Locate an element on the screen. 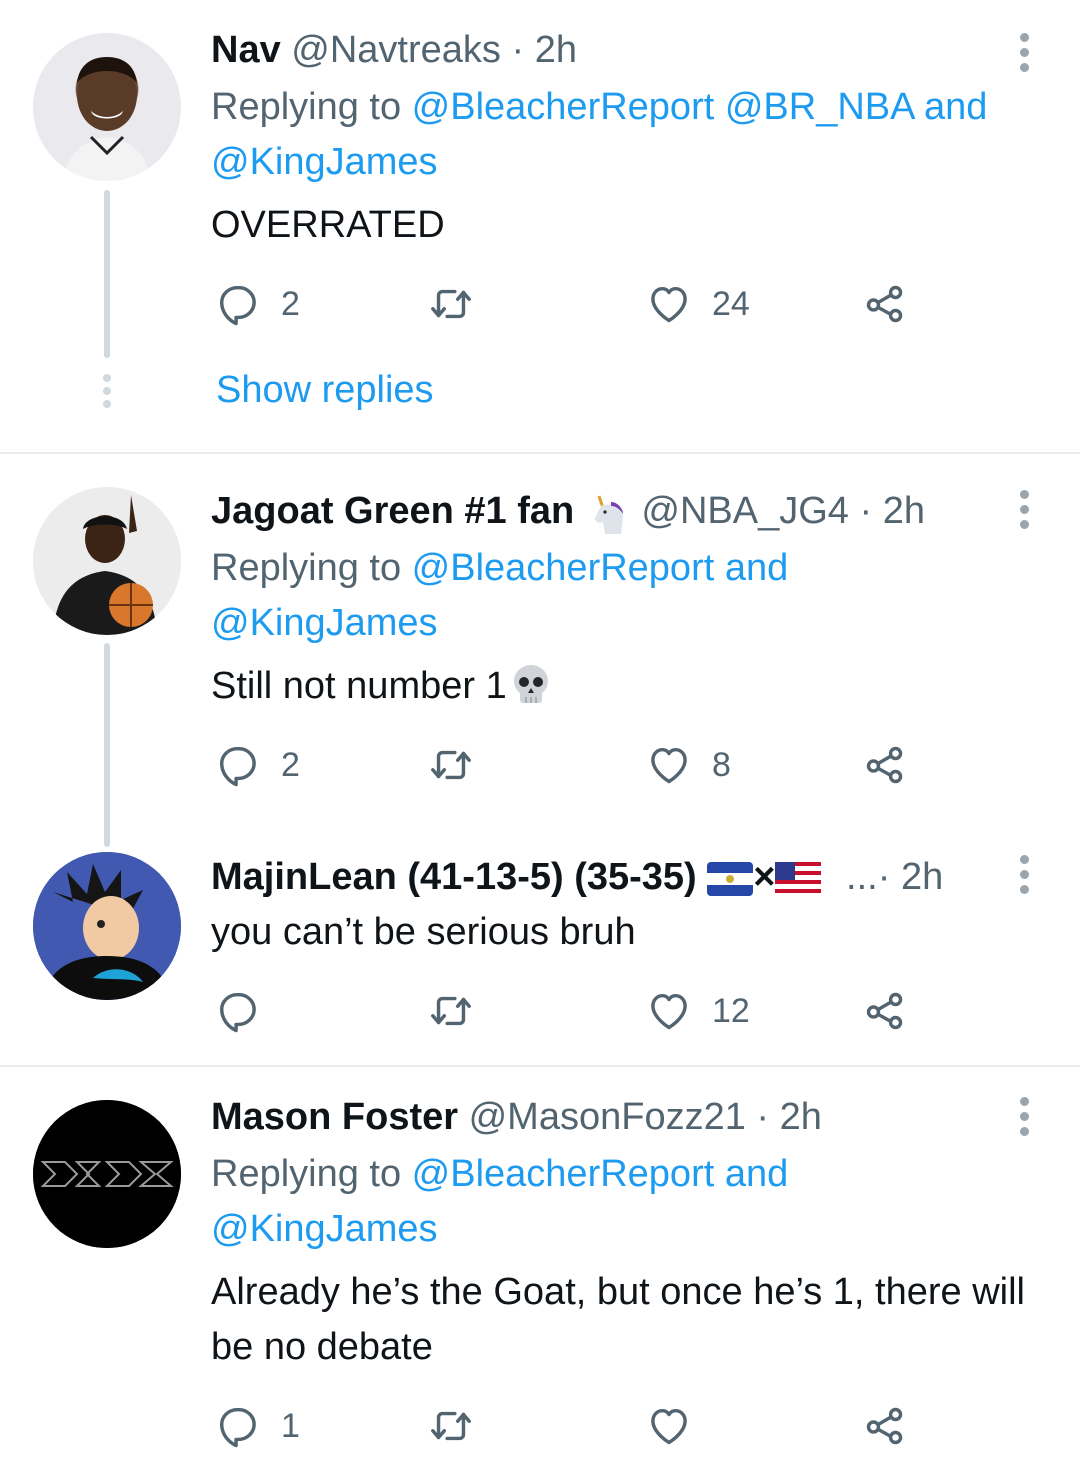 This screenshot has height=1479, width=1080. tweet-header: Mason Foster @MasonFozz21 · 2h is located at coordinates (516, 1117).